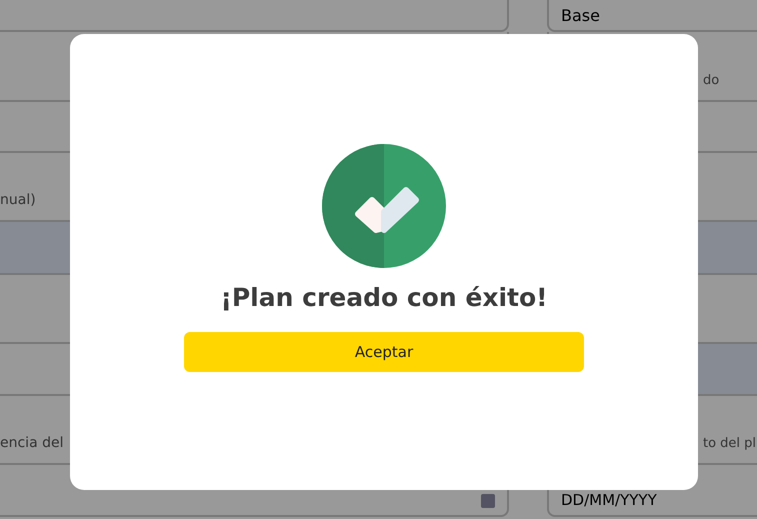  I want to click on field-label: encia del, so click(32, 443).